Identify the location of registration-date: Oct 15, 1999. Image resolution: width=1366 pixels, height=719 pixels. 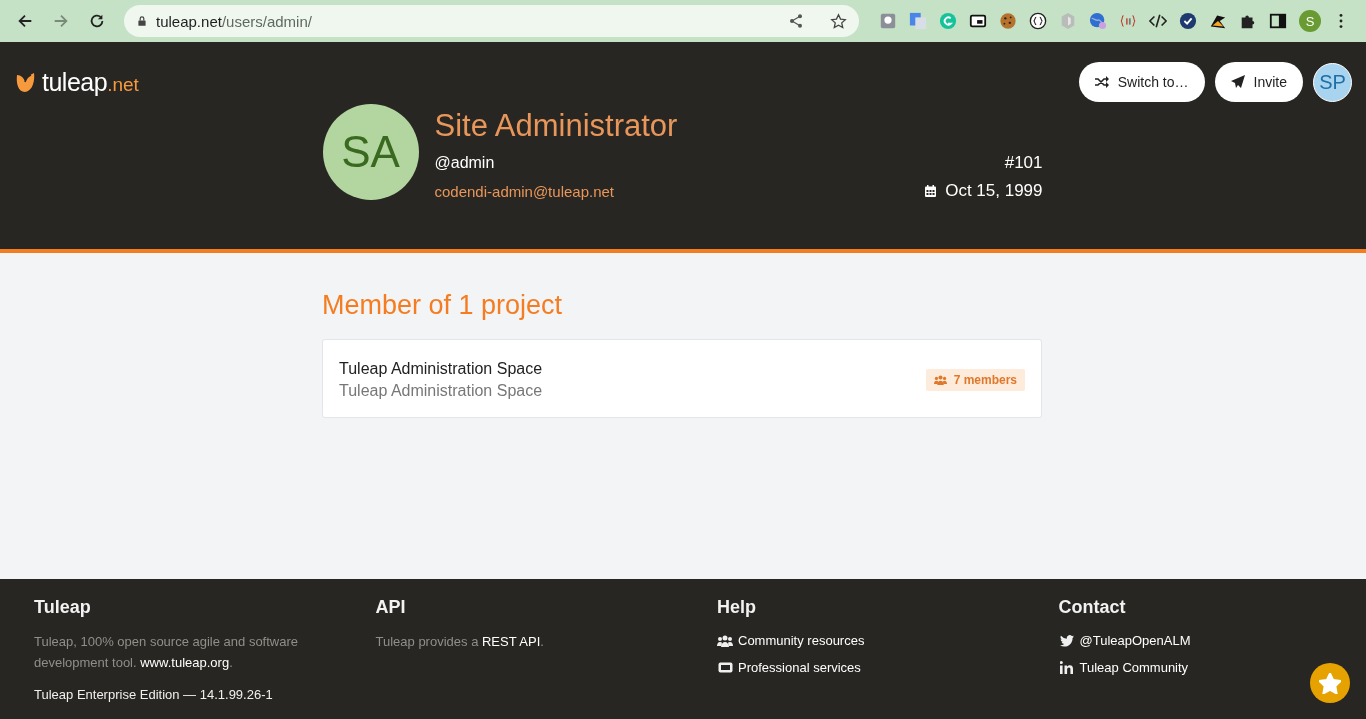
(994, 191).